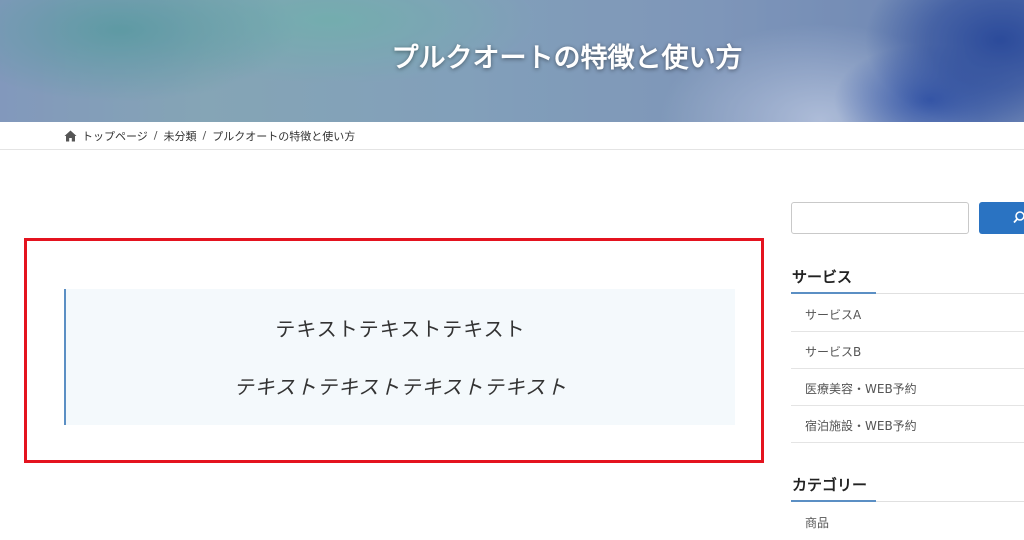  I want to click on breadcrumb-home-link: トップページ, so click(115, 136).